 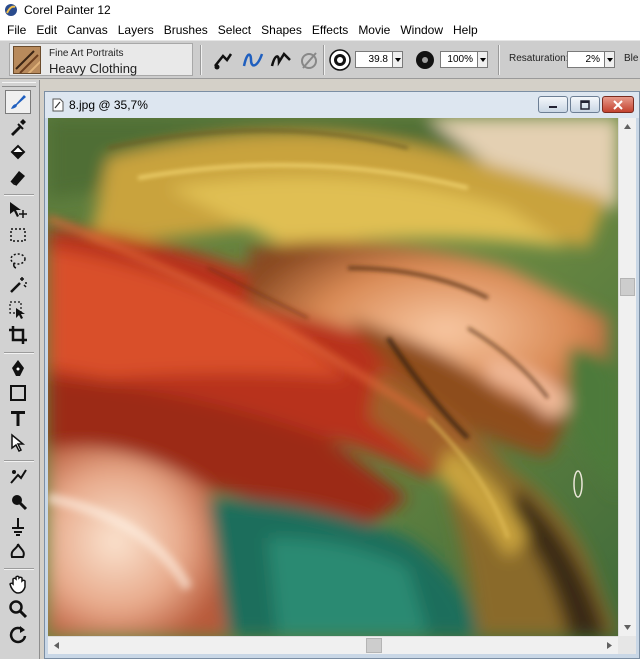 I want to click on menu-effects: Effects, so click(x=330, y=30).